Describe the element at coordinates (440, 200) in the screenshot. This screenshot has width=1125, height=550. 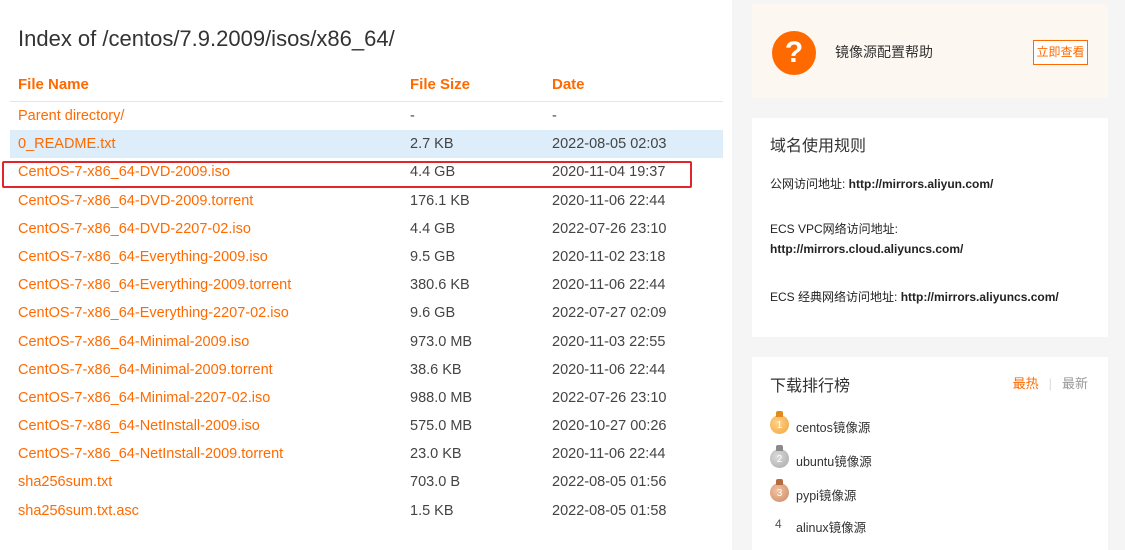
I see `file-size: 176.1 KB` at that location.